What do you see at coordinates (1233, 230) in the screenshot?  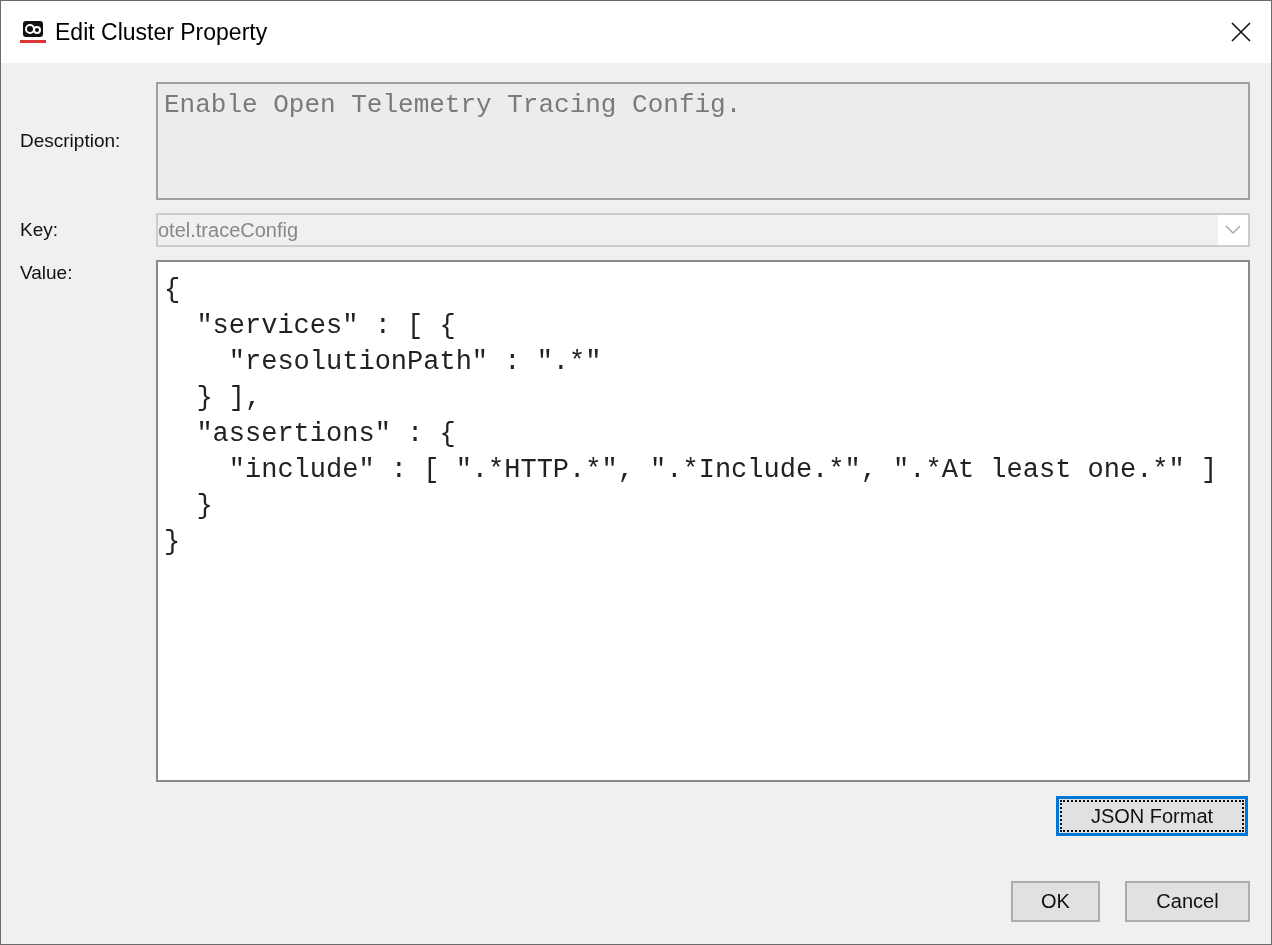 I see `chevron-down-icon` at bounding box center [1233, 230].